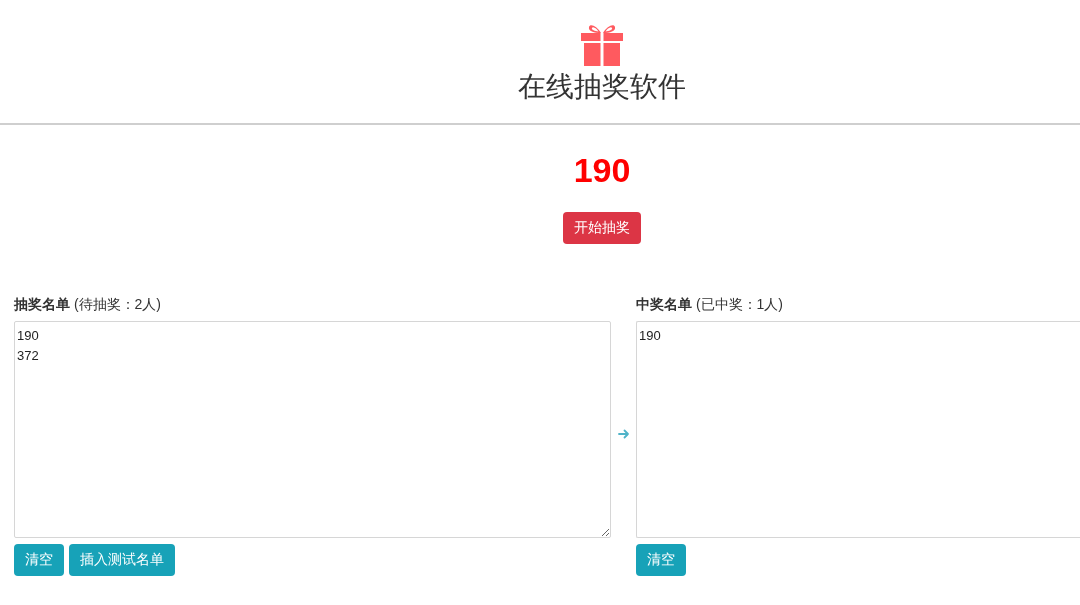 The width and height of the screenshot is (1080, 605). Describe the element at coordinates (602, 228) in the screenshot. I see `start-draw-button: 开始抽奖` at that location.